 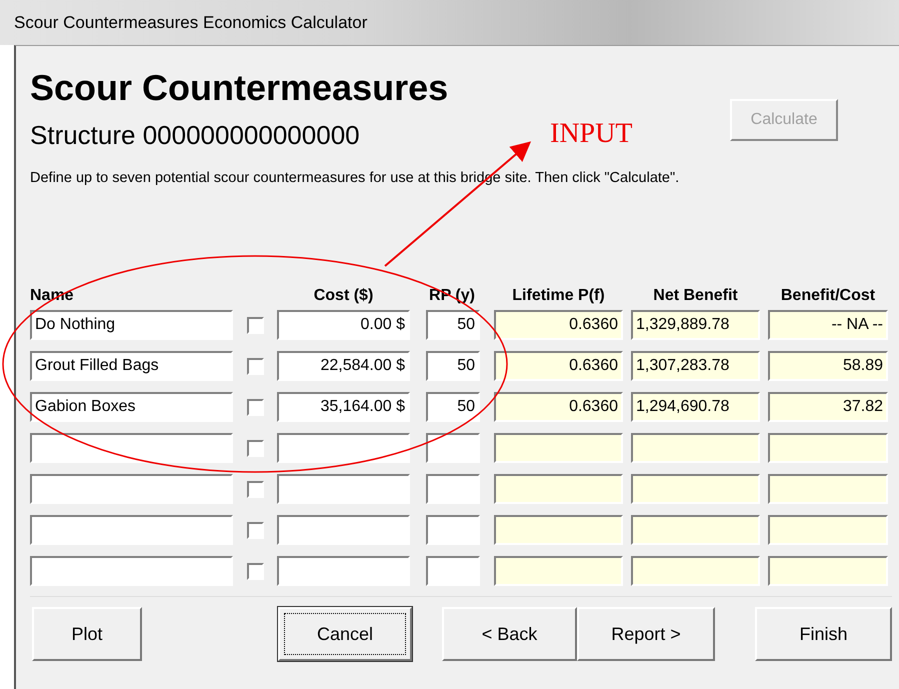 I want to click on dialog-button: Plot, so click(x=87, y=634).